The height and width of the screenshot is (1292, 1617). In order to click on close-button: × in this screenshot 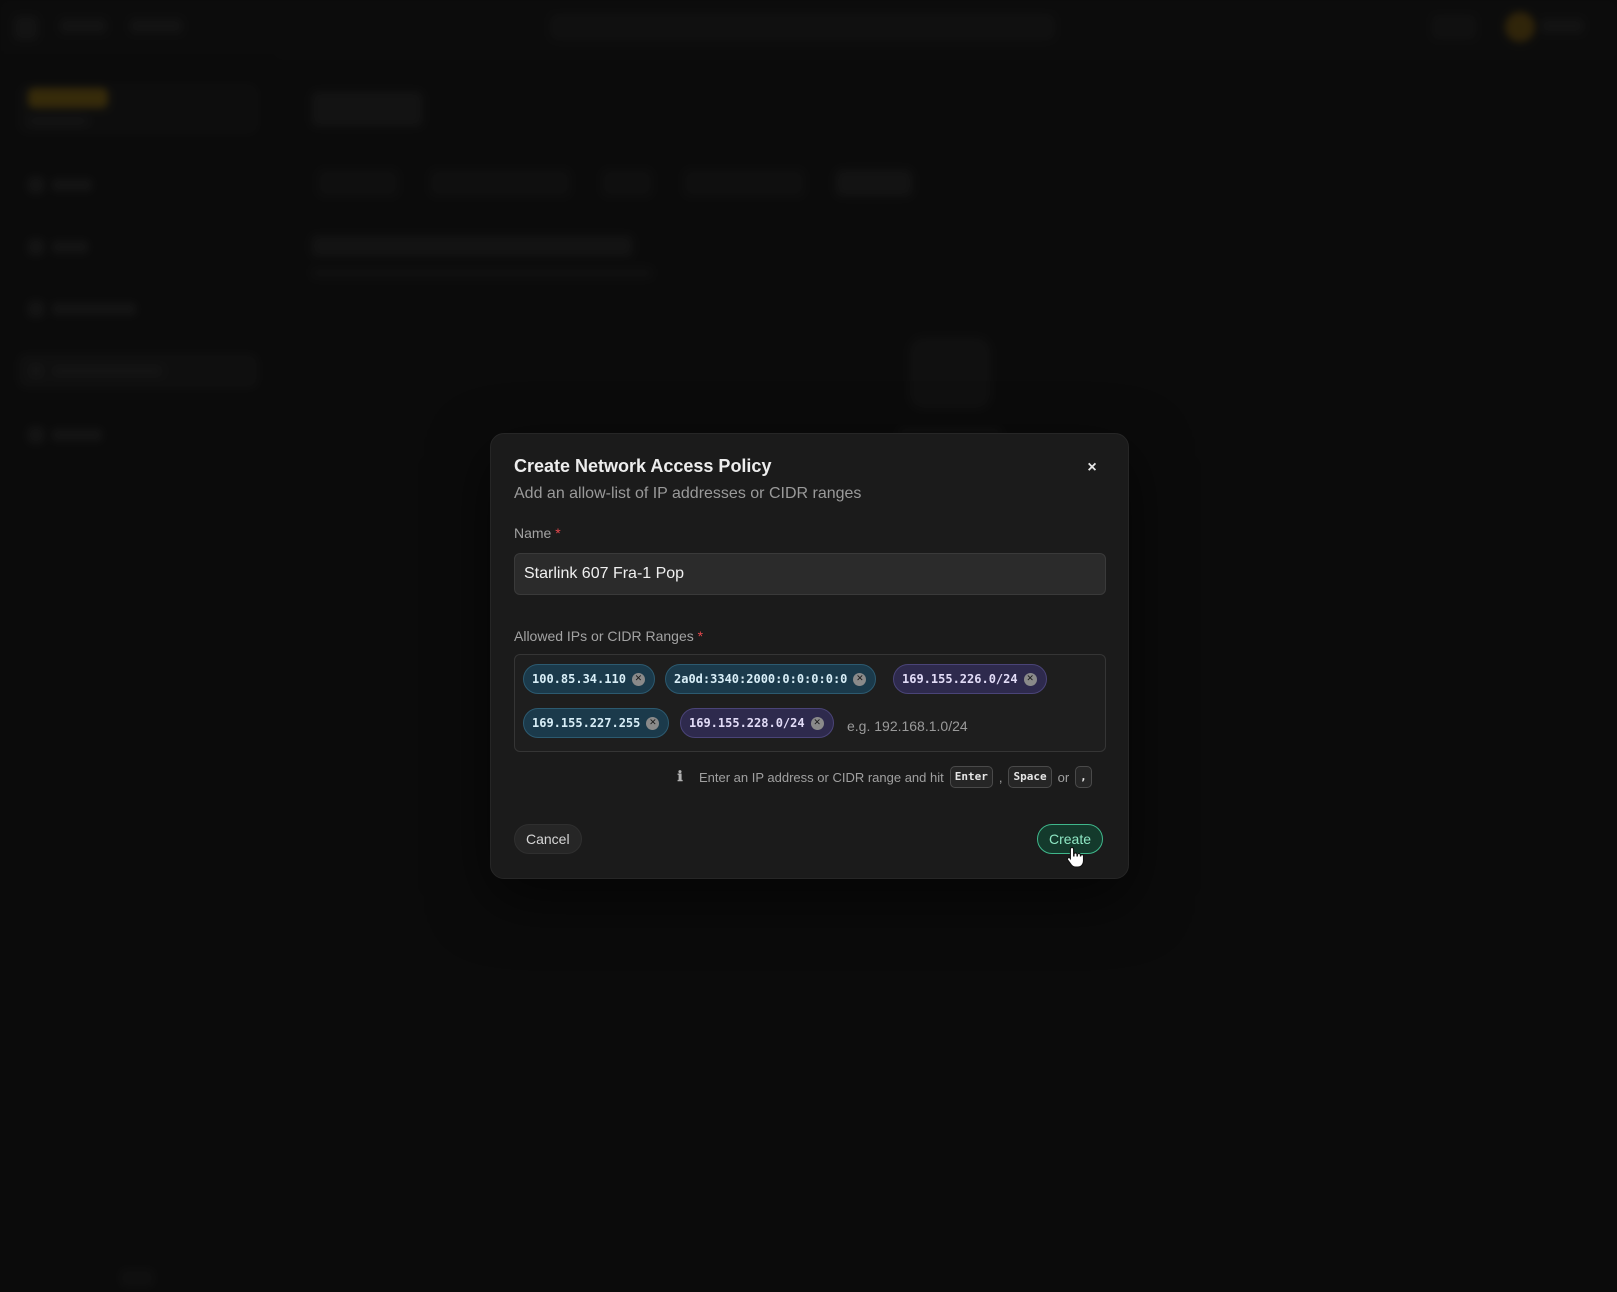, I will do `click(1092, 468)`.